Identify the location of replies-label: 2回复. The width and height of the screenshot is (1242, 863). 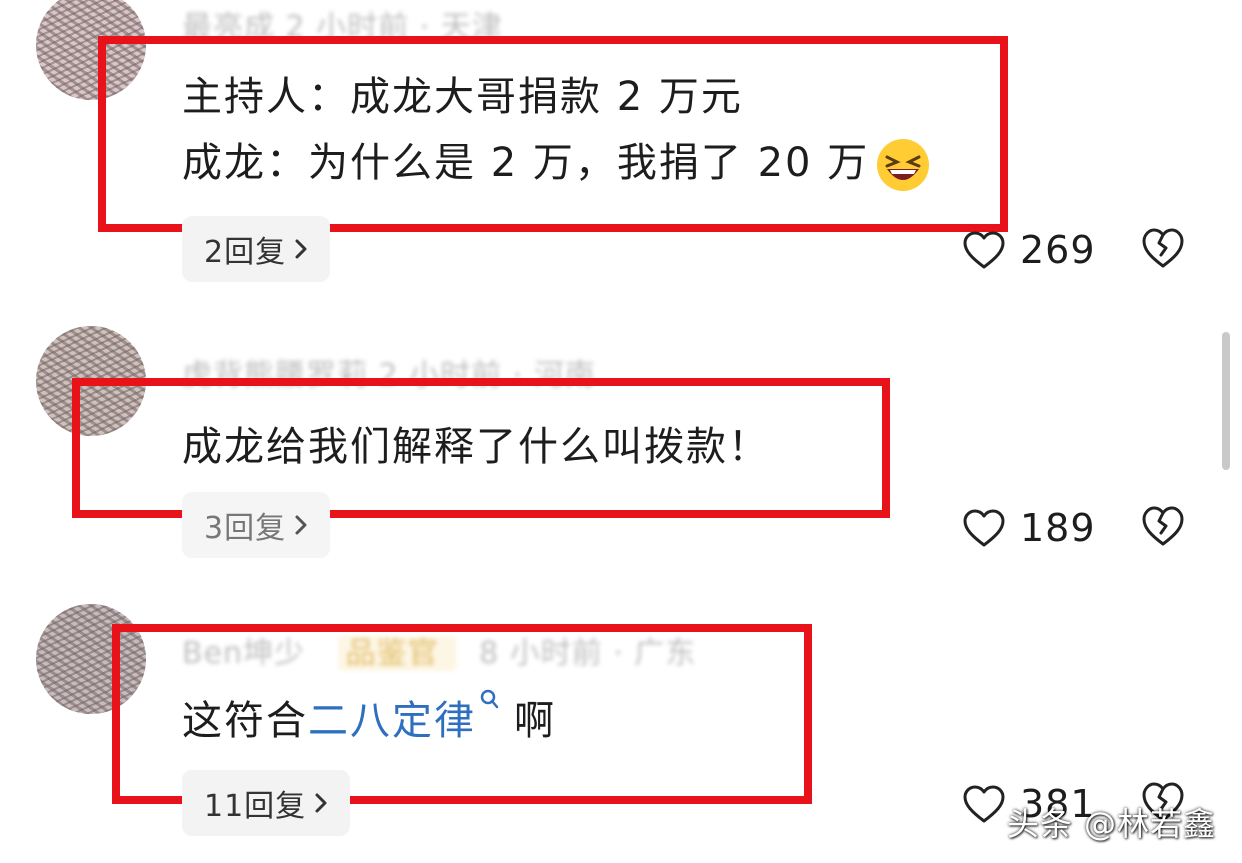
(245, 252).